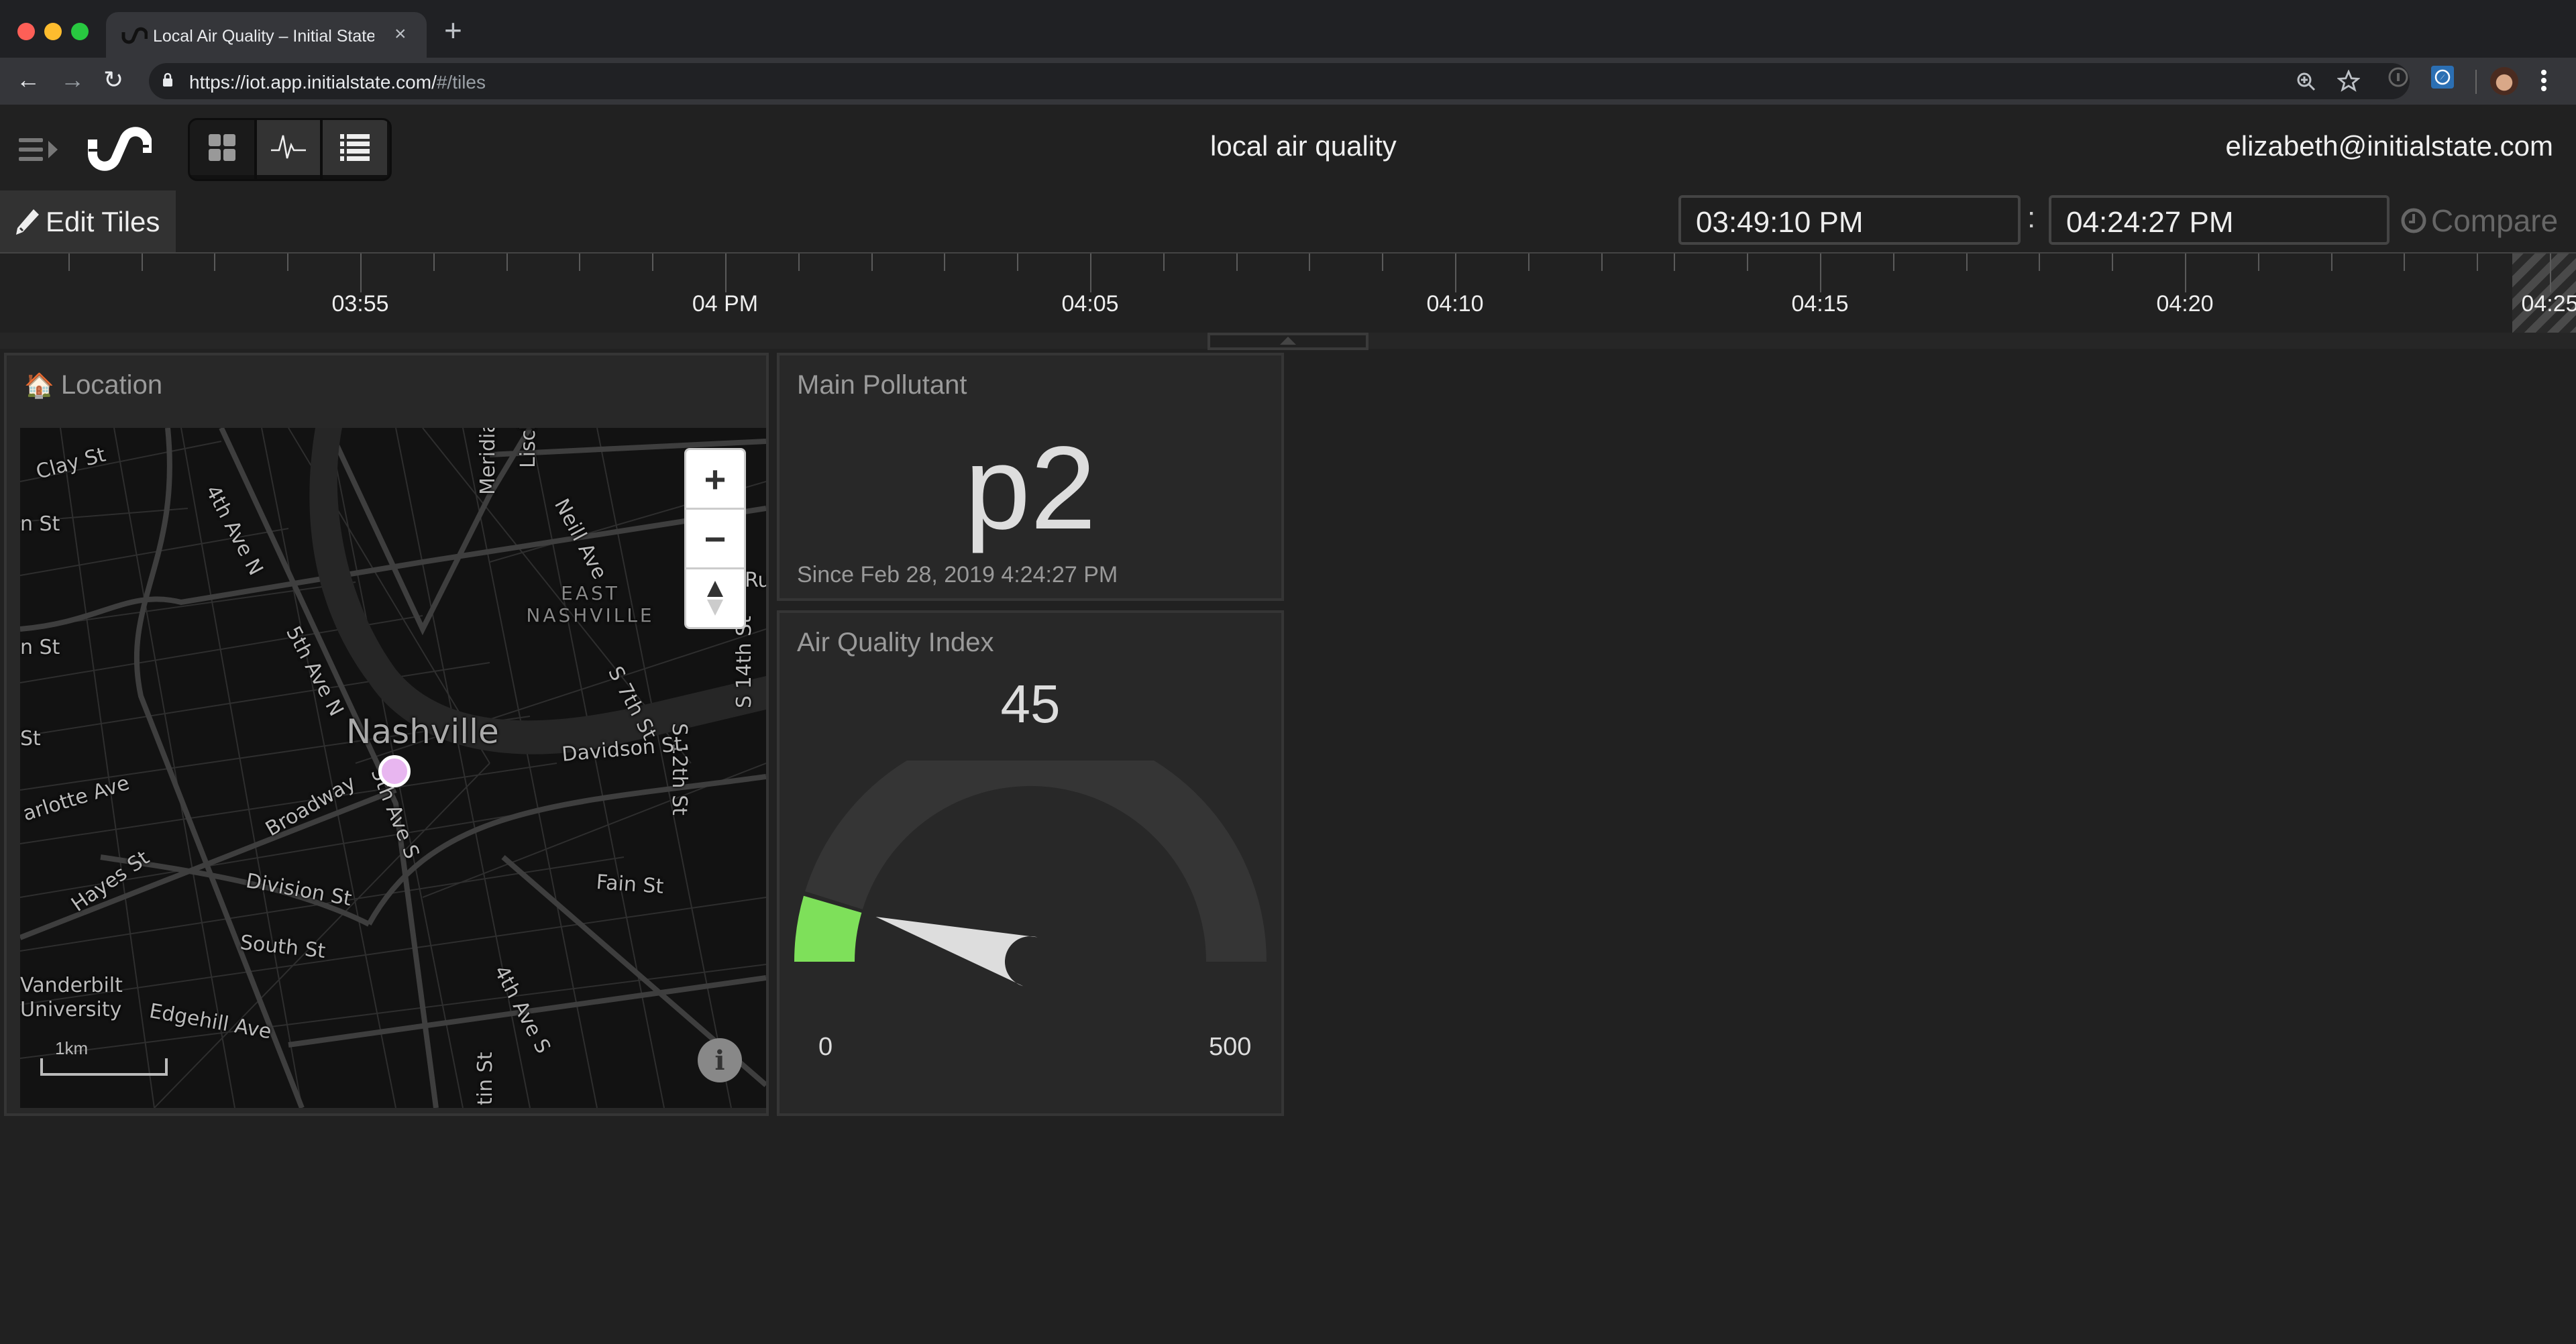  Describe the element at coordinates (2219, 220) in the screenshot. I see `end-time-input: 04:24:27 PM` at that location.